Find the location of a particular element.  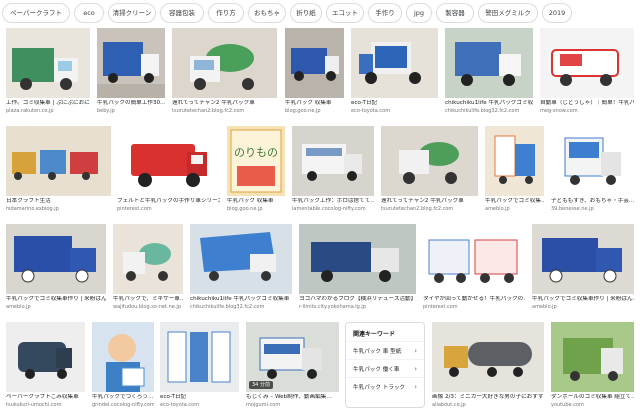

image-source: plaza.rakuten.co.jp is located at coordinates (30, 111).